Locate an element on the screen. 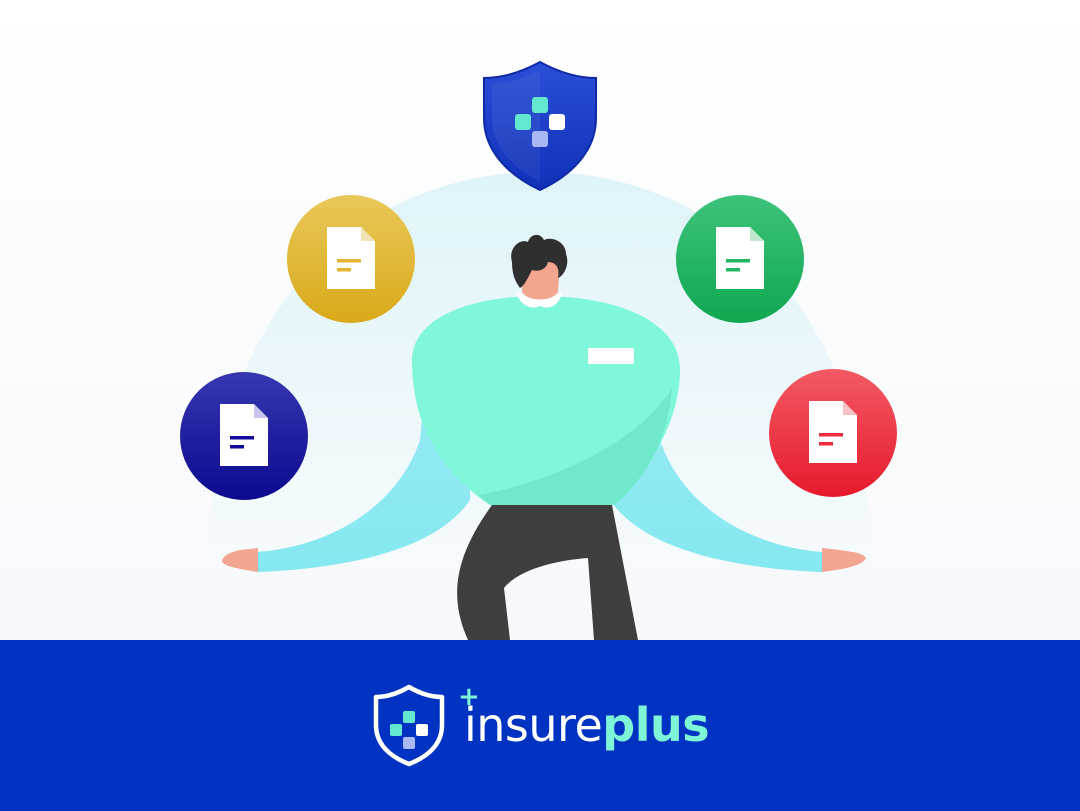  shield-plus-icon is located at coordinates (409, 725).